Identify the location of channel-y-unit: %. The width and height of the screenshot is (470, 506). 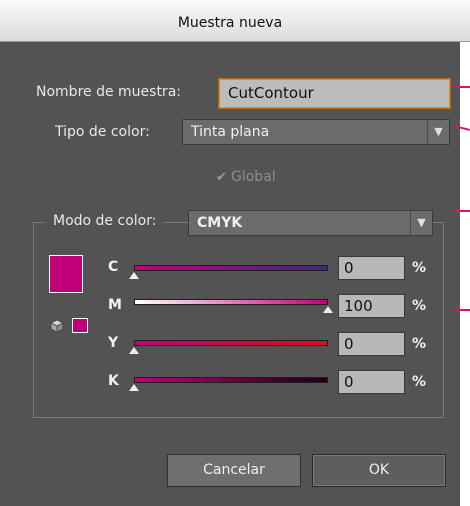
(419, 344).